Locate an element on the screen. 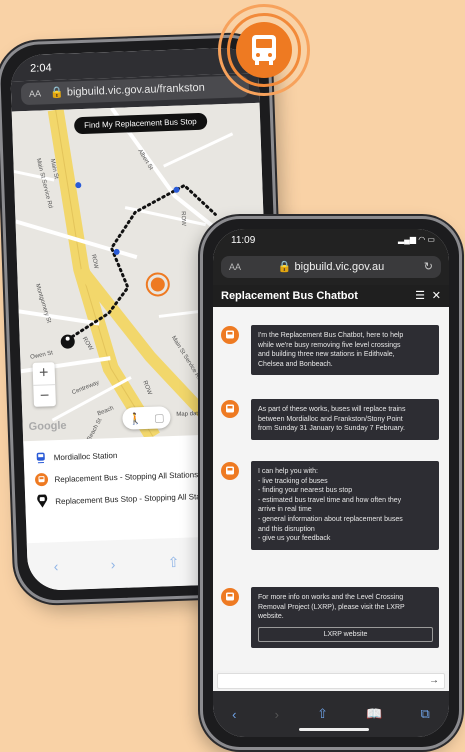 The image size is (465, 752). train-icon is located at coordinates (41, 457).